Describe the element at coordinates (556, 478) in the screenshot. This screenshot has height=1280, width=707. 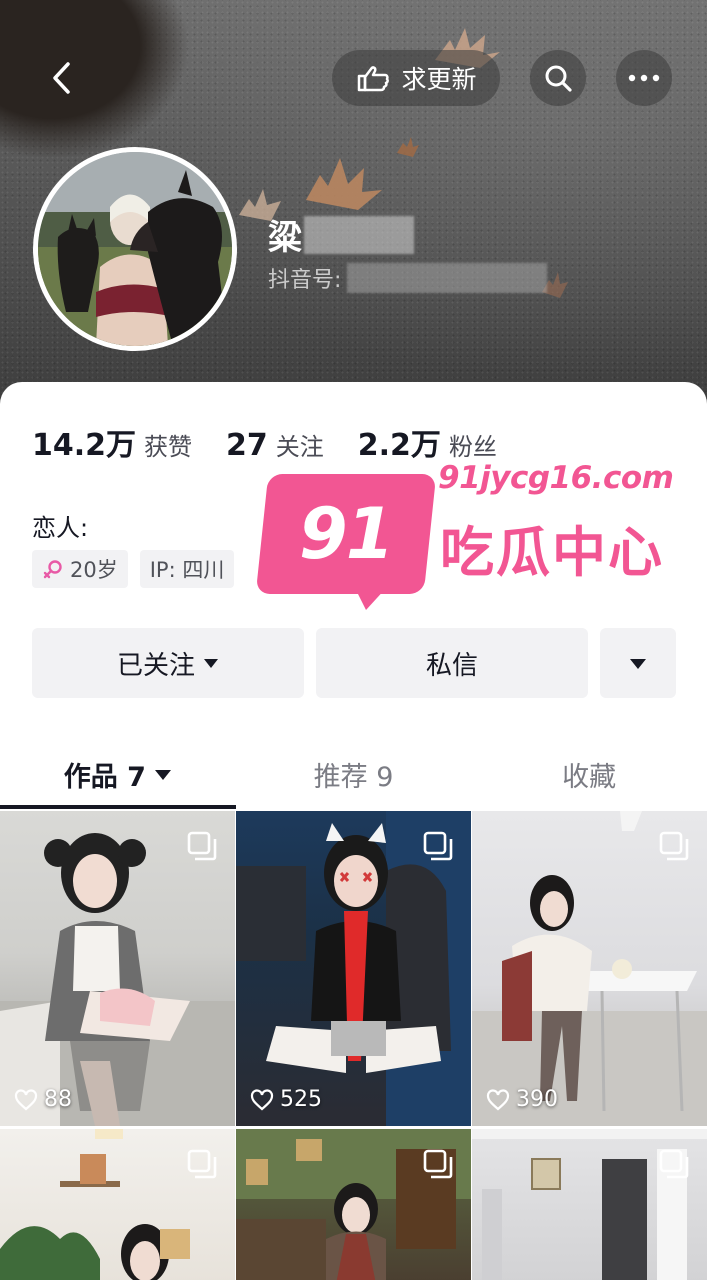
I see `watermark-domain: 91jycg16.com` at that location.